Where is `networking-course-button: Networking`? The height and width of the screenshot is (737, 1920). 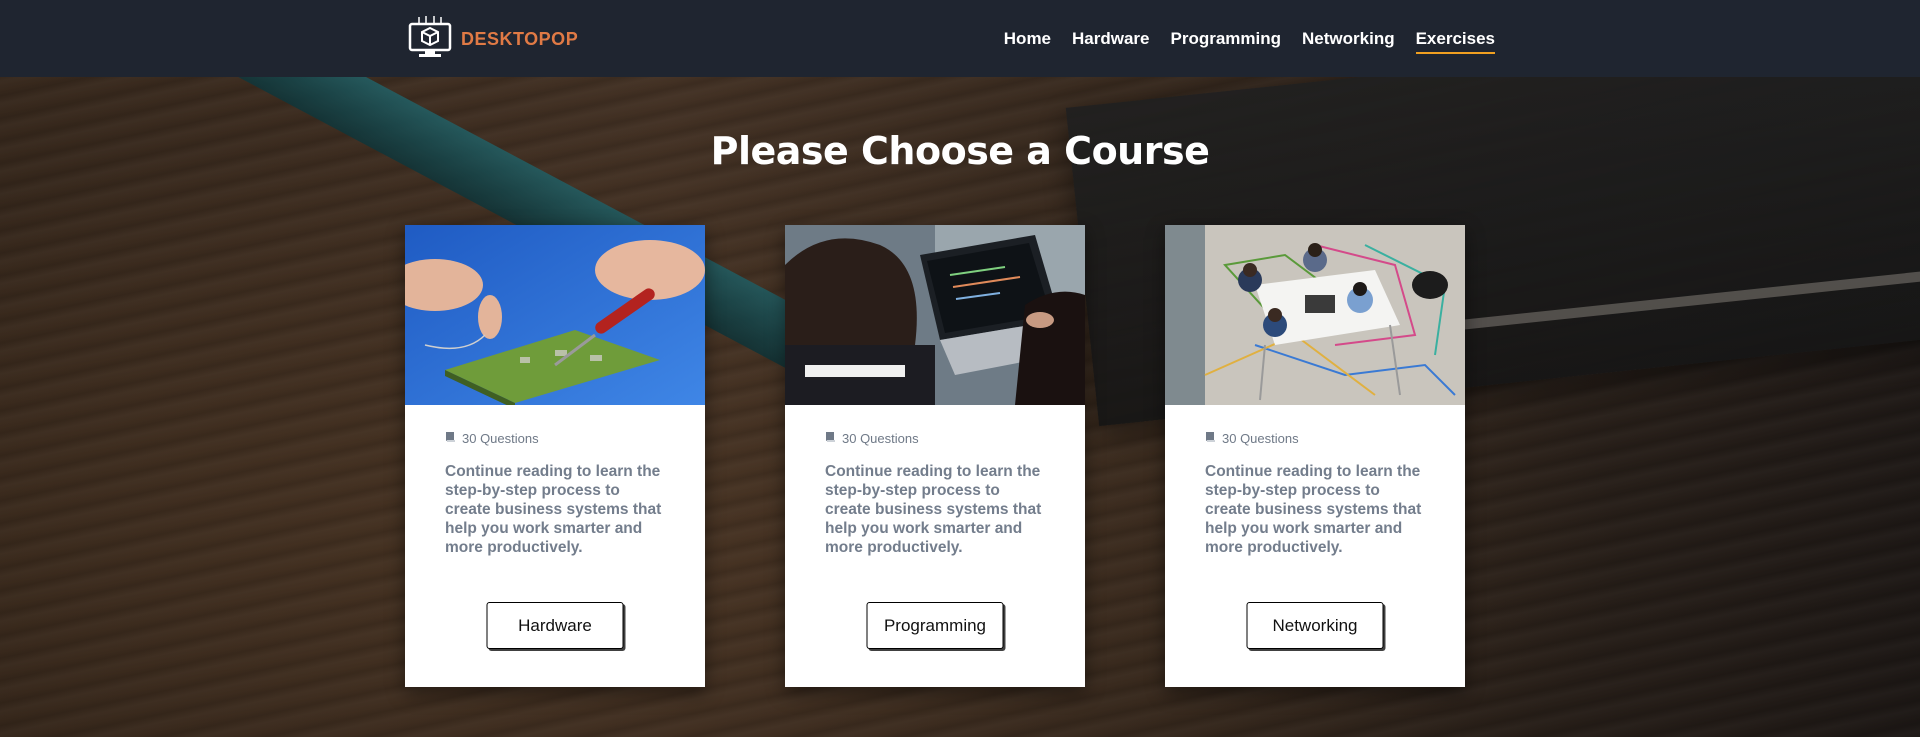 networking-course-button: Networking is located at coordinates (1315, 625).